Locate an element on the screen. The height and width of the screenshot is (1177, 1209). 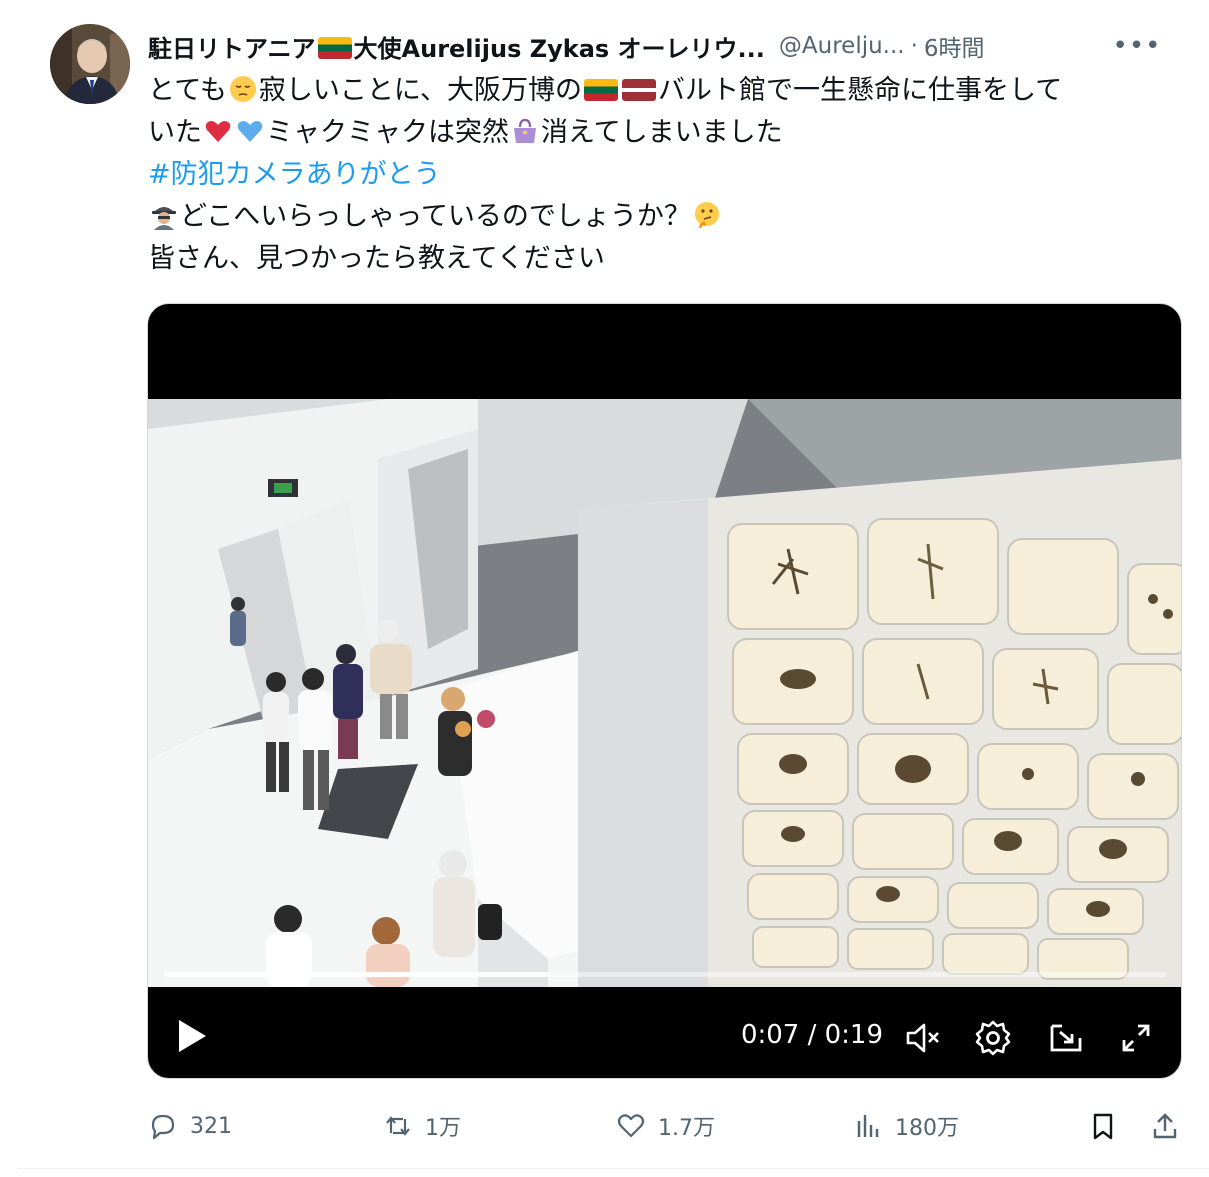
views-button: 180万 is located at coordinates (906, 1126).